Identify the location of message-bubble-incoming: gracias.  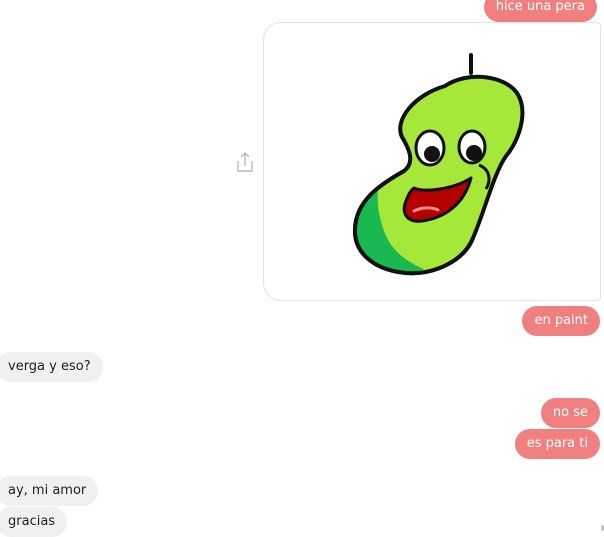
(34, 522).